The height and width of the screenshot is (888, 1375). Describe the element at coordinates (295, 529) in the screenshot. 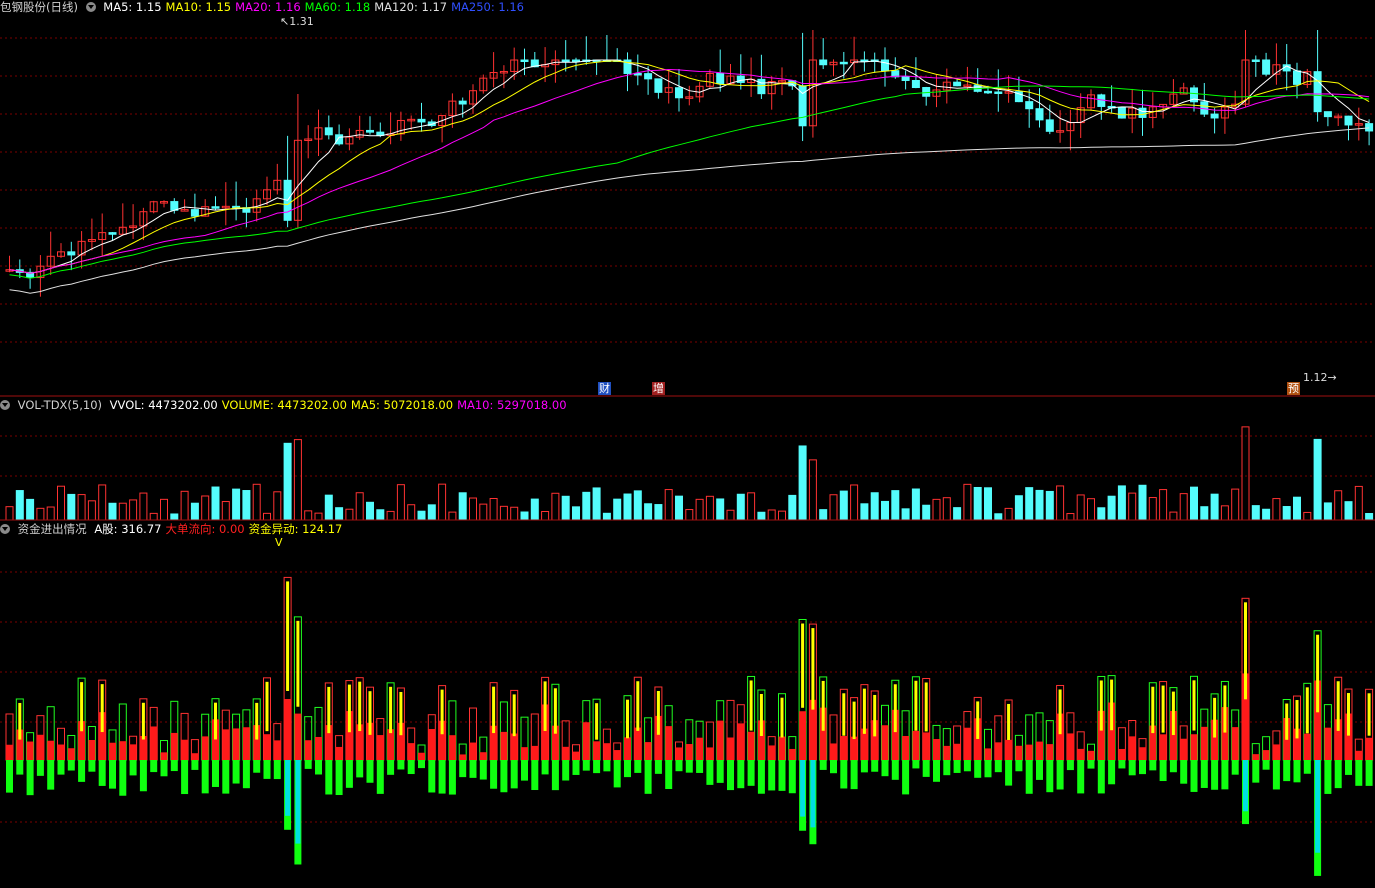

I see `fund-label-2: 资金异动: 124.17` at that location.